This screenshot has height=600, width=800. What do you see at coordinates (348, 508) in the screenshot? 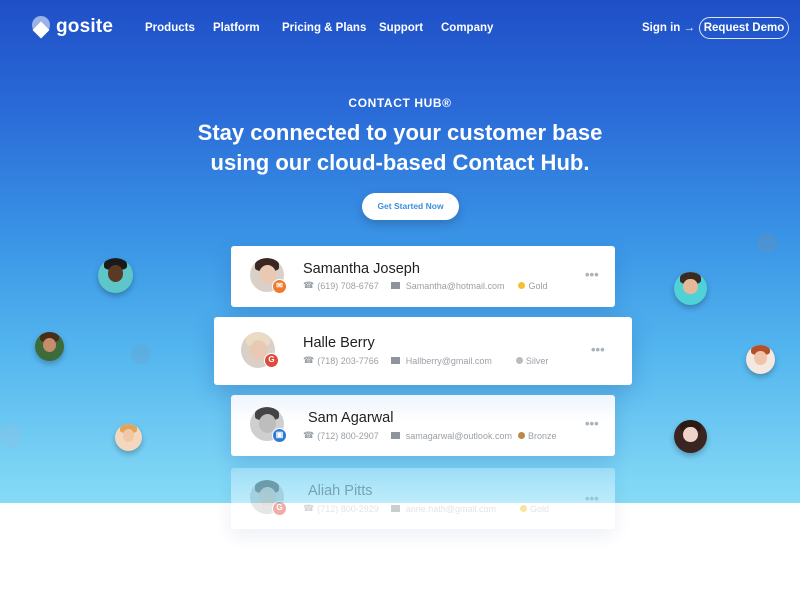
I see `contact-phone: (712) 800-2929` at bounding box center [348, 508].